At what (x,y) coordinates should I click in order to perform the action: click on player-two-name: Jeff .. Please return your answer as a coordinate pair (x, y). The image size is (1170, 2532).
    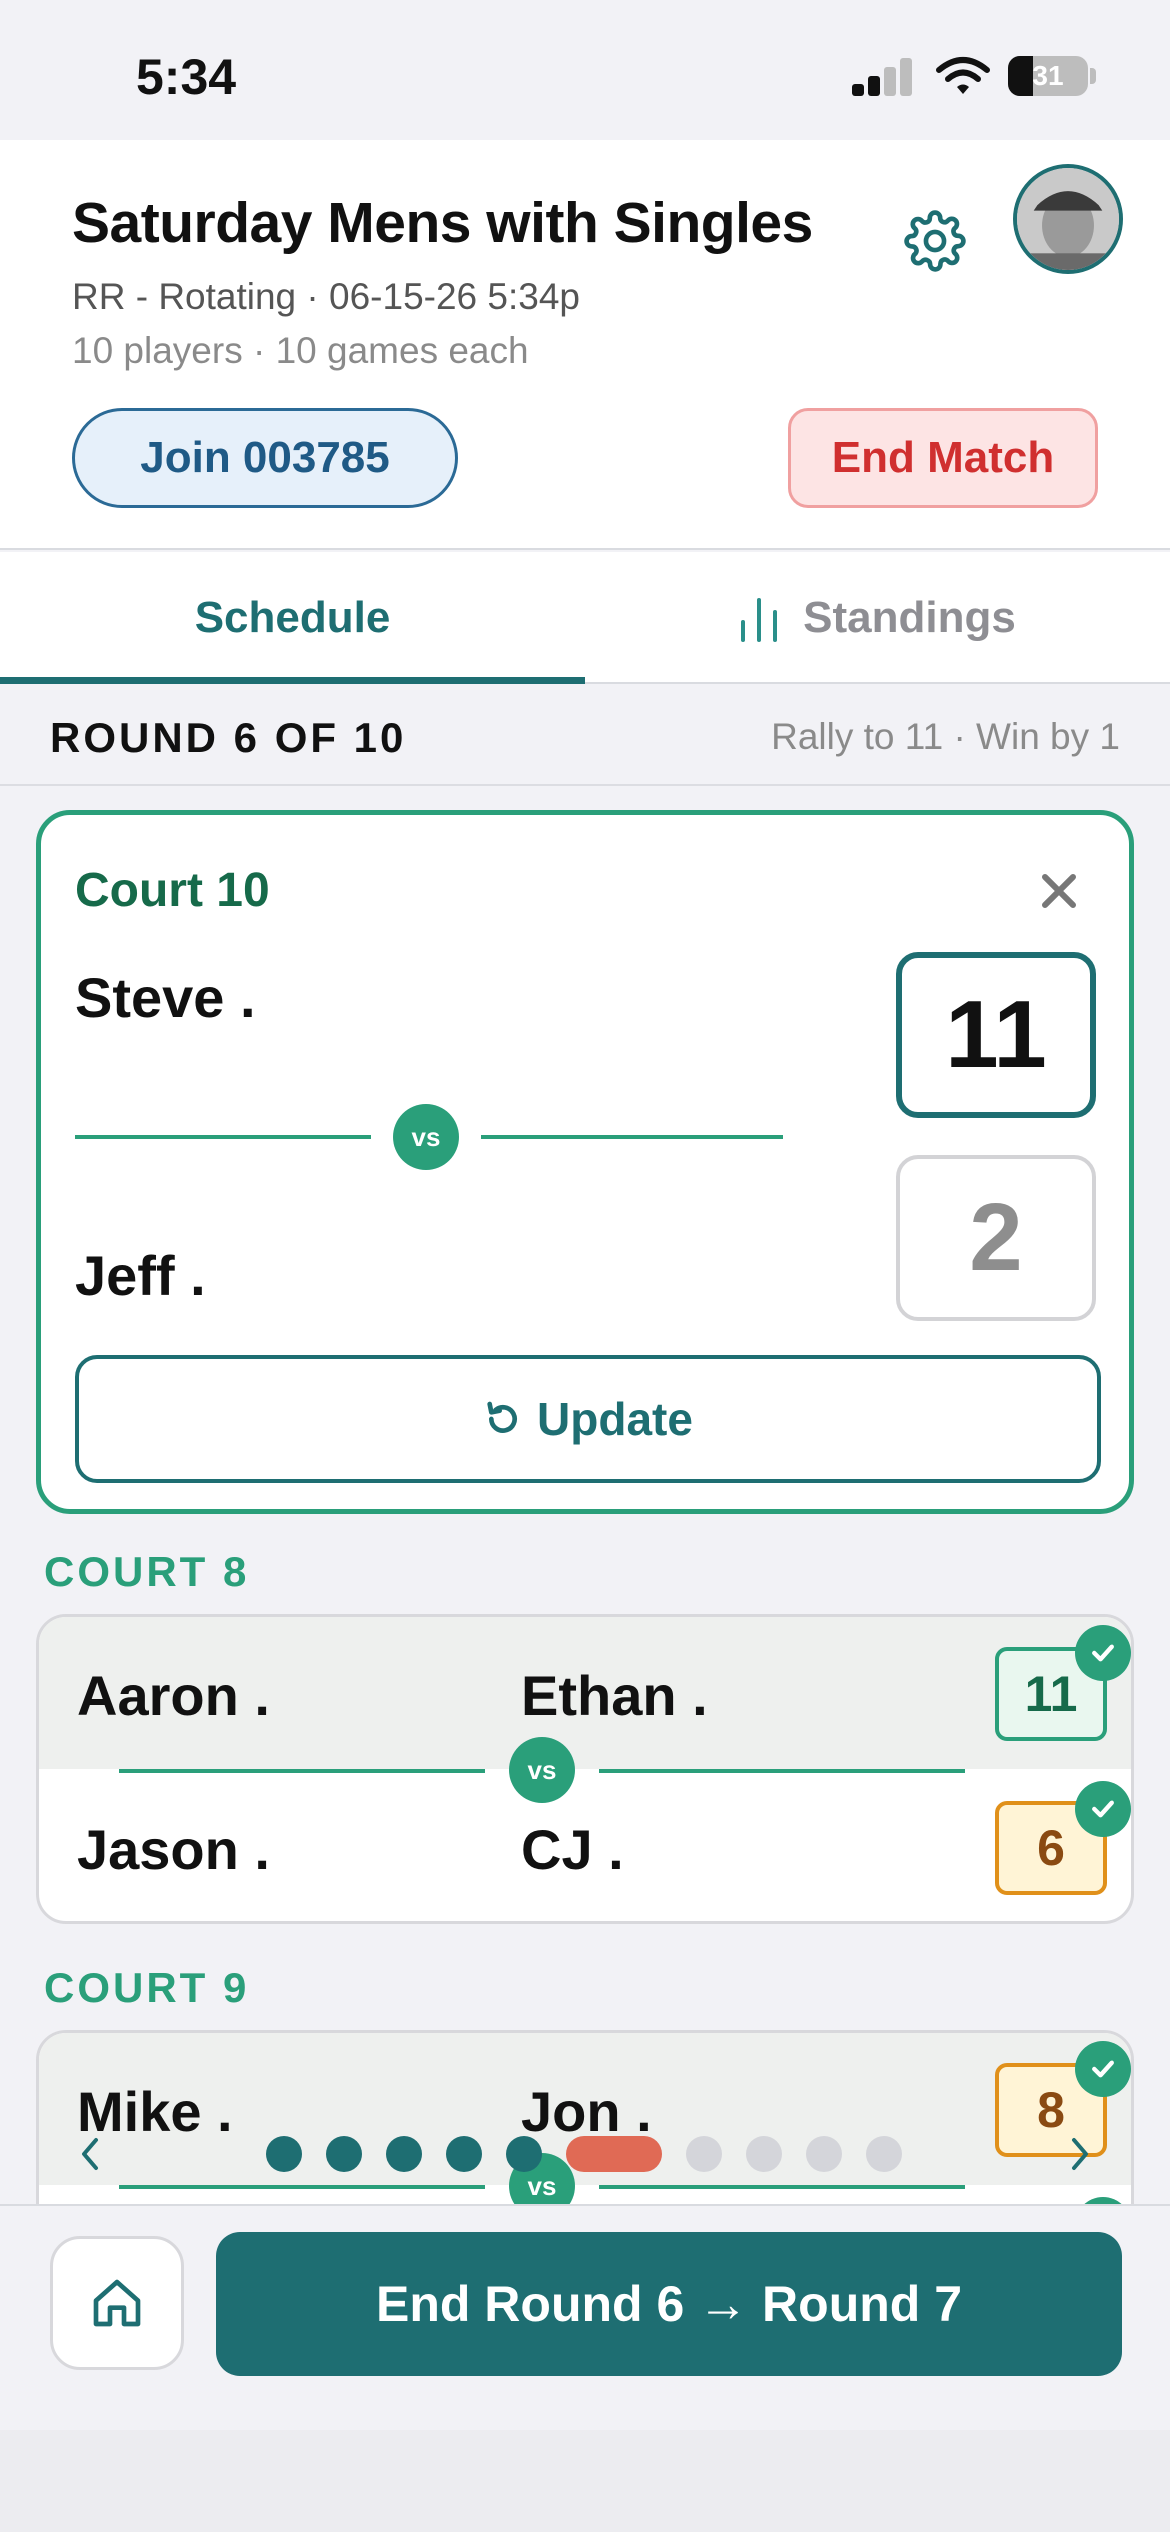
    Looking at the image, I should click on (140, 1275).